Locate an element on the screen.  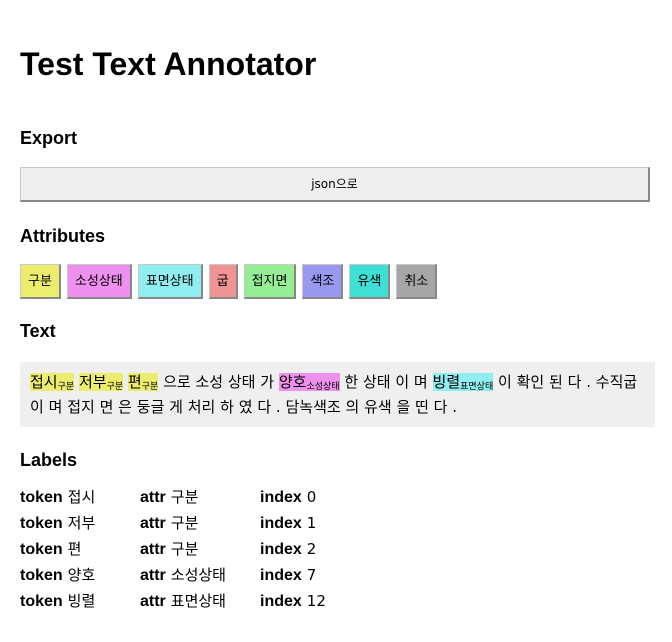
annotated-token: 양호소성상태 is located at coordinates (309, 382).